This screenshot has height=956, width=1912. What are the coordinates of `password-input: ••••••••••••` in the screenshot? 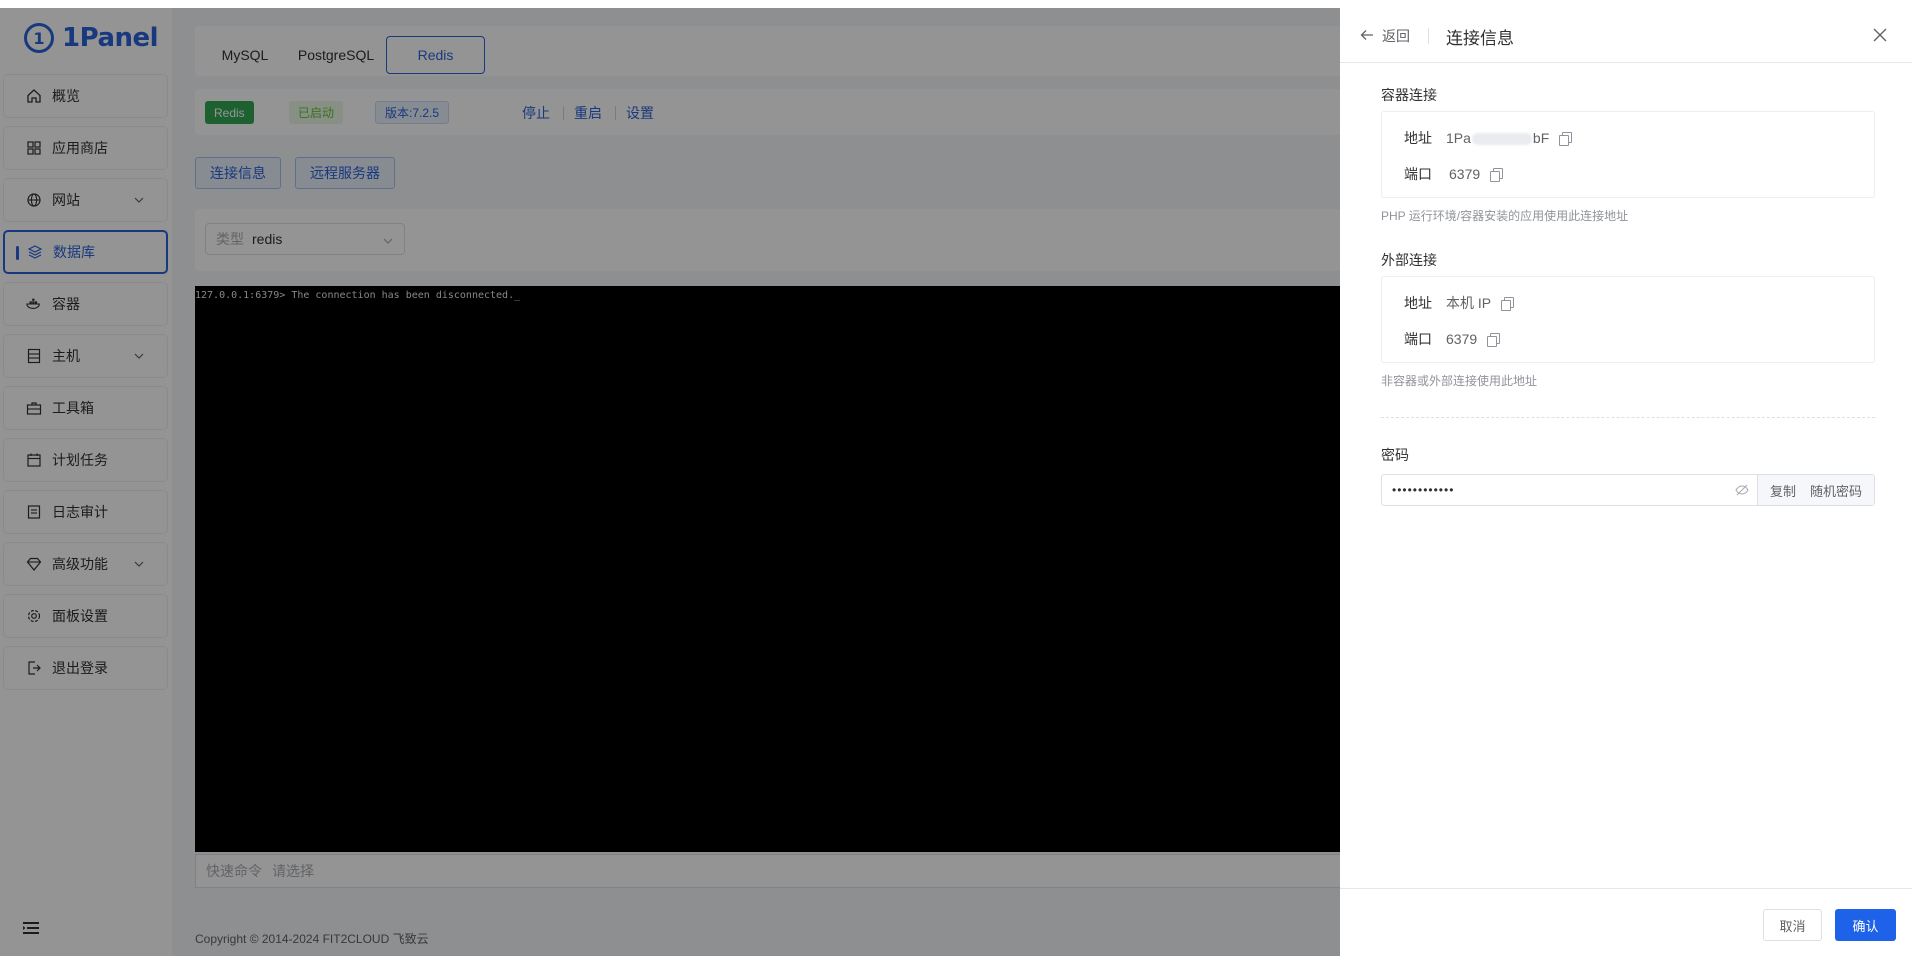 It's located at (1569, 490).